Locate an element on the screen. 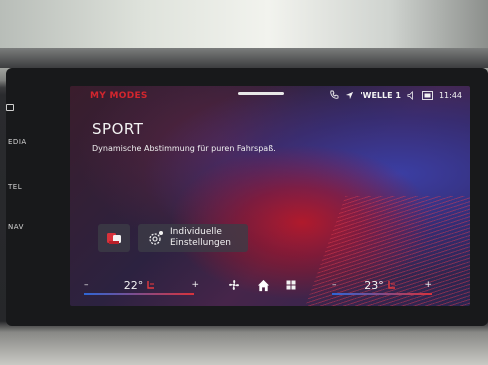  status-bar: 'WELLE 1 11:44 is located at coordinates (395, 95).